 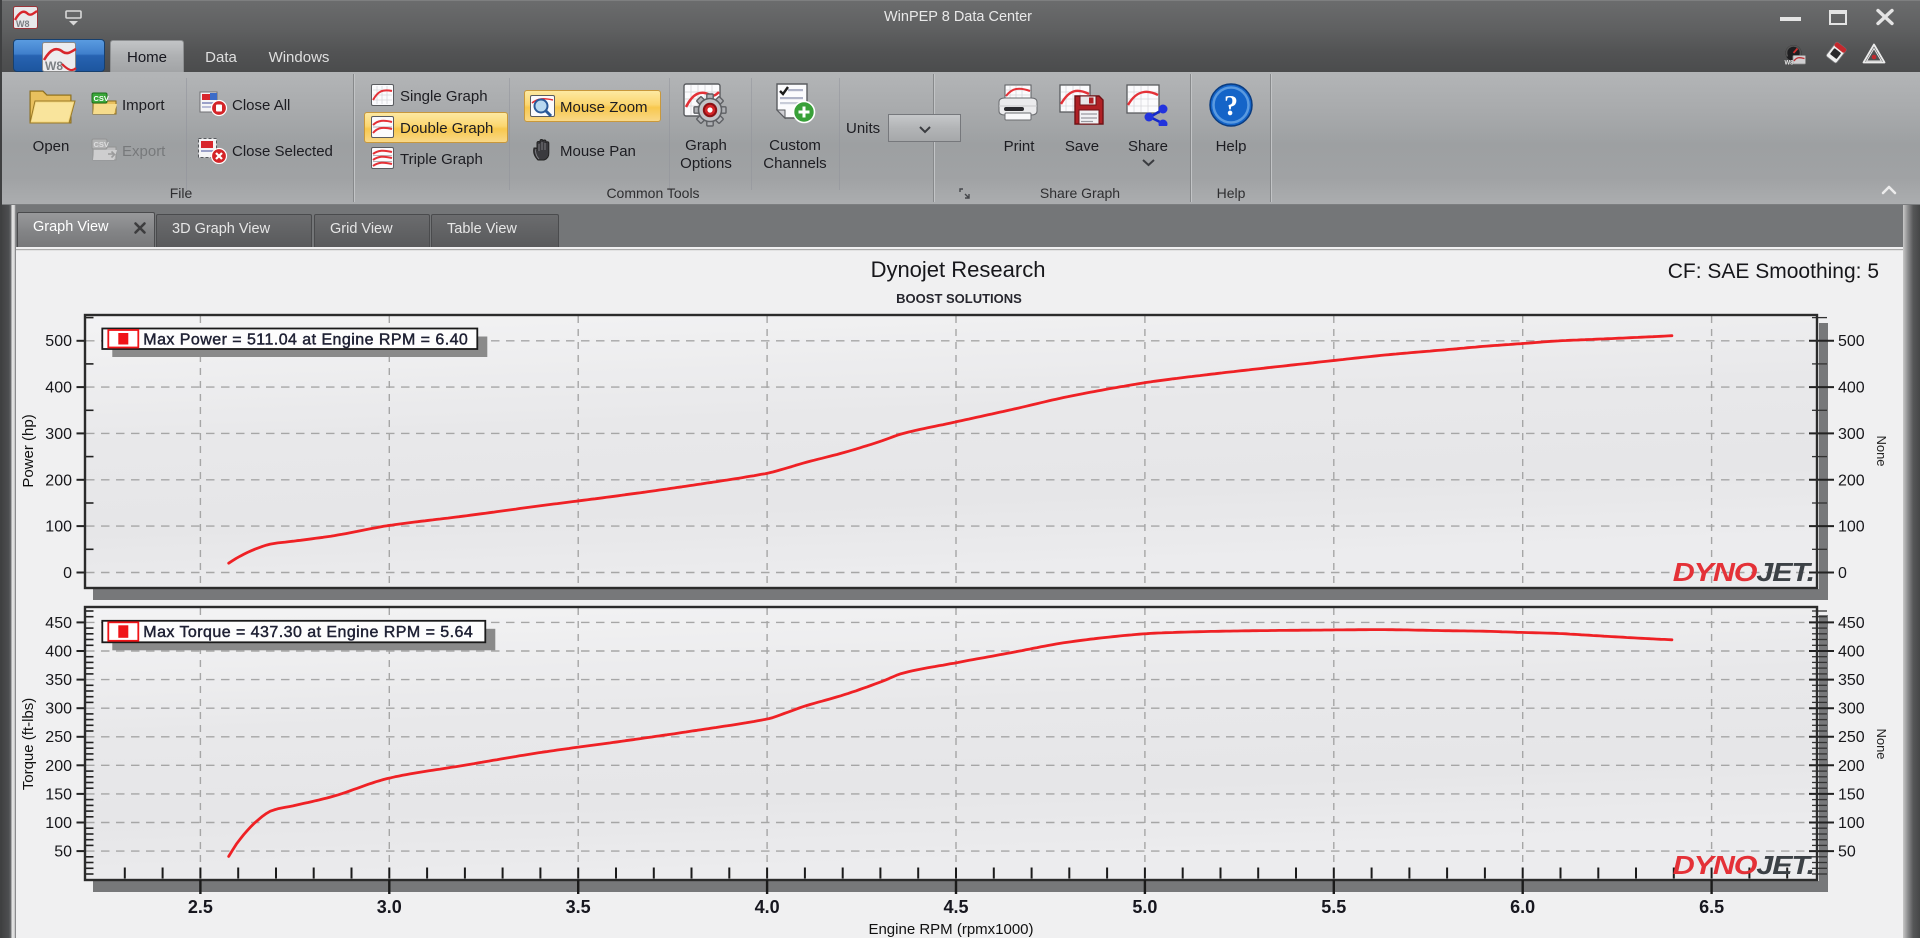 What do you see at coordinates (1144, 907) in the screenshot?
I see `svg-text: 5.0` at bounding box center [1144, 907].